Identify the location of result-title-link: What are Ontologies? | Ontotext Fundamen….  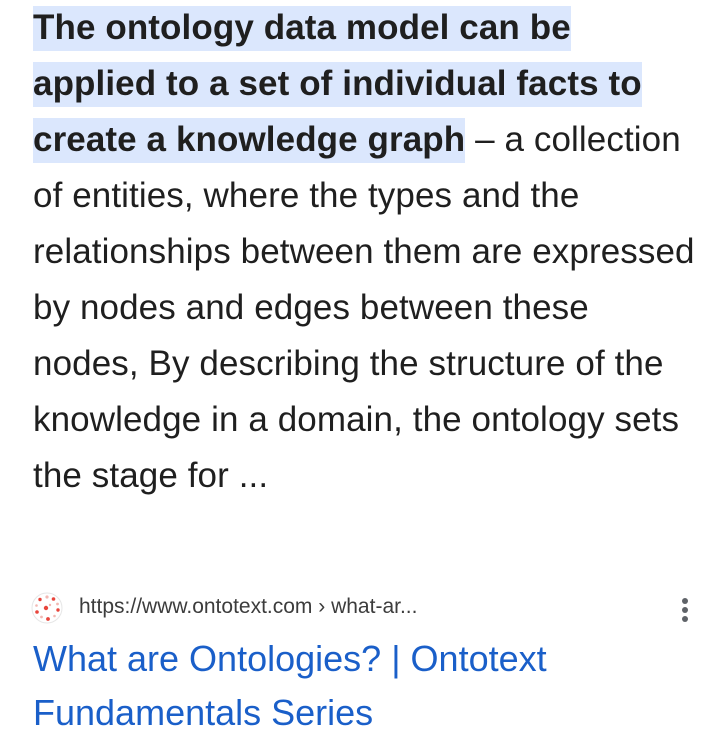
(363, 686).